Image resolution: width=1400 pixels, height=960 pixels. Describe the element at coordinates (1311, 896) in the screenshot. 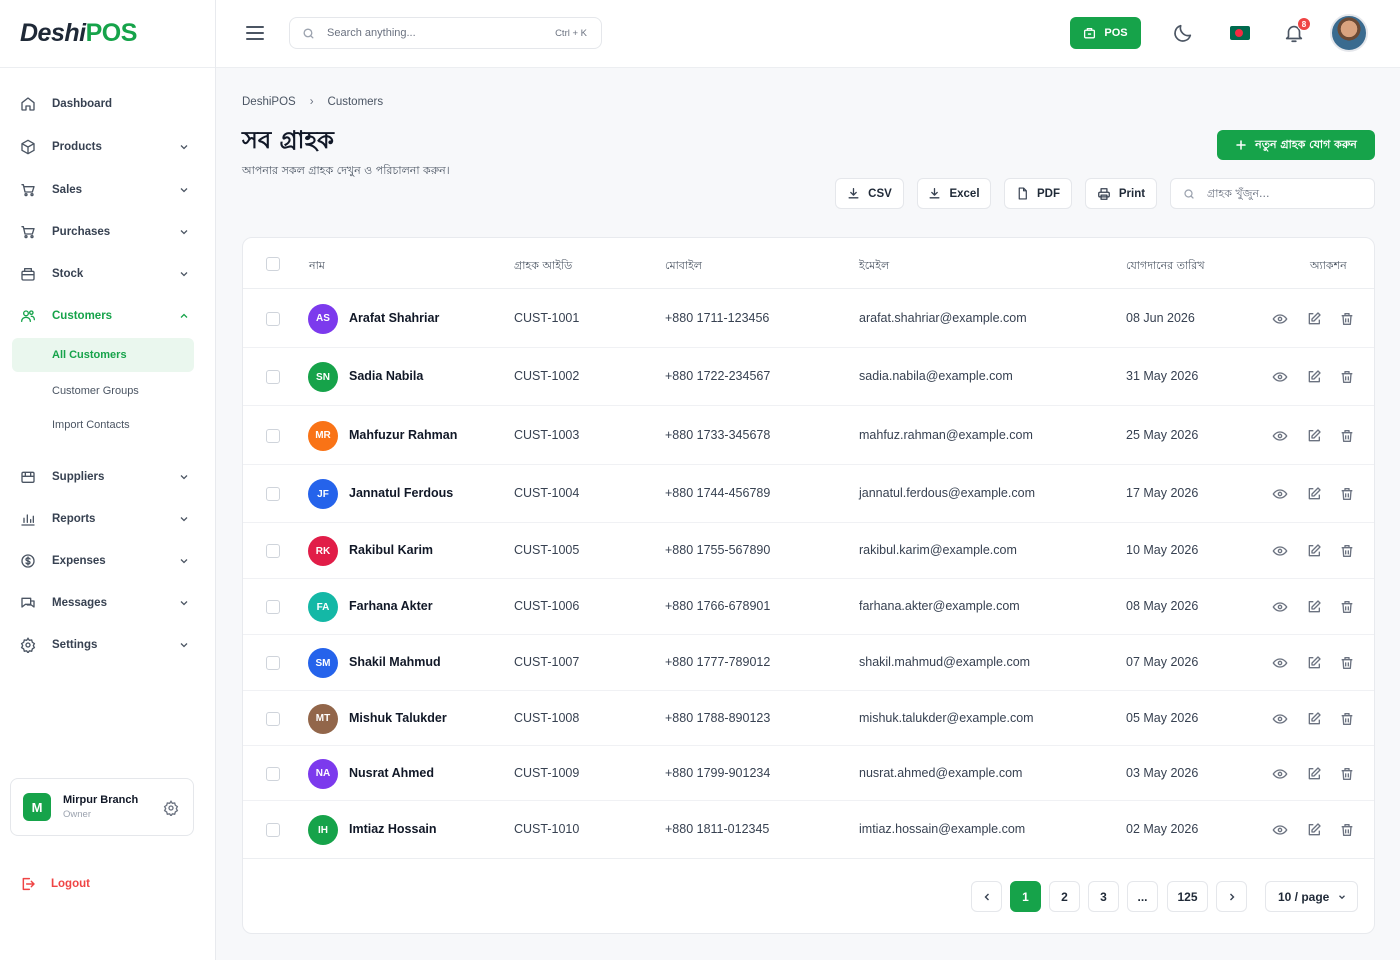

I see `page-size-select: 10 / page` at that location.